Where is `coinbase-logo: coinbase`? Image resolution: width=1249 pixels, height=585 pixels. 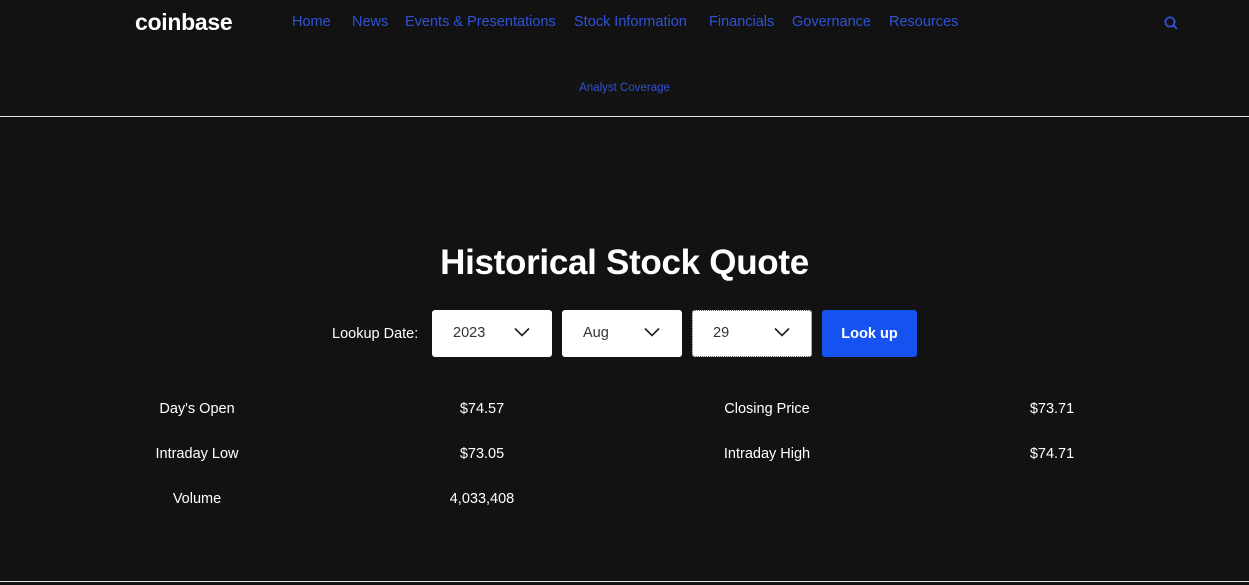 coinbase-logo: coinbase is located at coordinates (184, 22).